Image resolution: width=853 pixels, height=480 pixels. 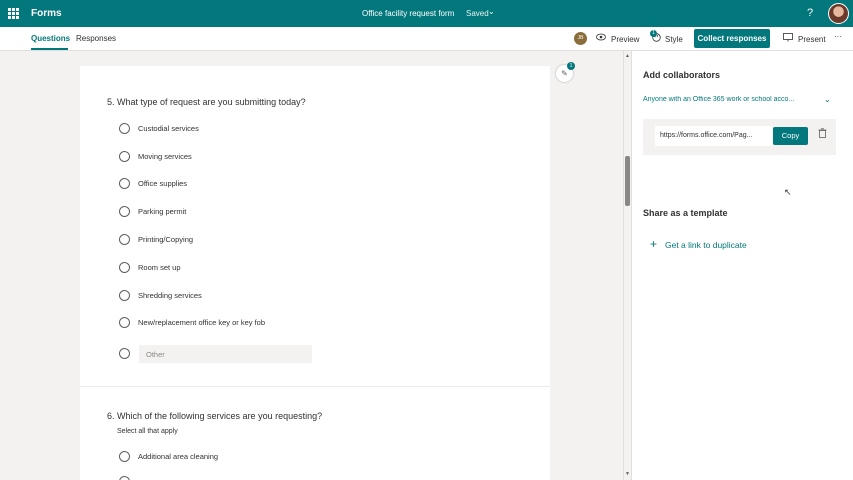 I want to click on coauthor-avatar: JB, so click(x=580, y=38).